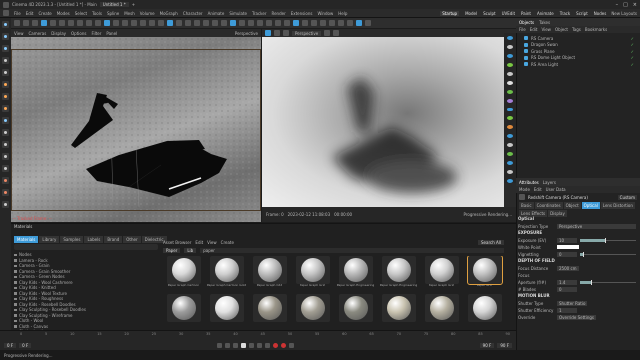 The image size is (640, 360). I want to click on autokey-icon, so click(283, 345).